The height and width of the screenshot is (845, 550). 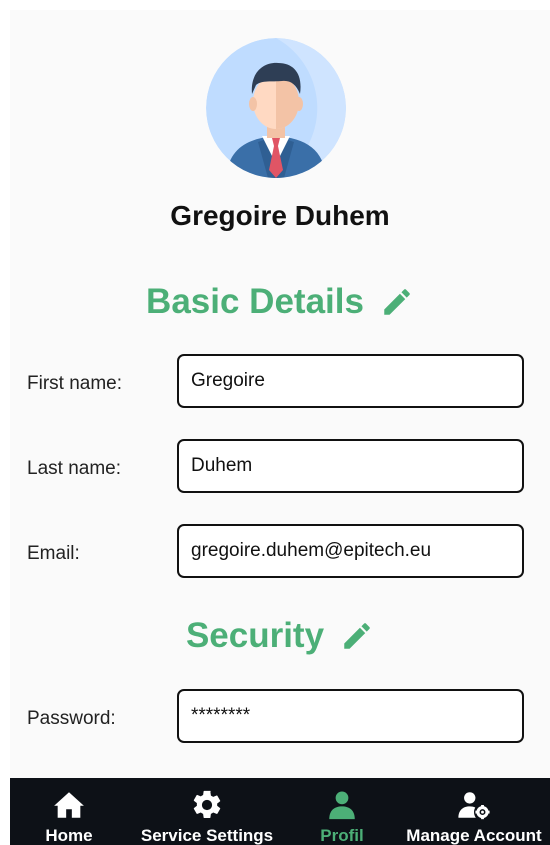 I want to click on nav-item-profil: Profil, so click(x=342, y=811).